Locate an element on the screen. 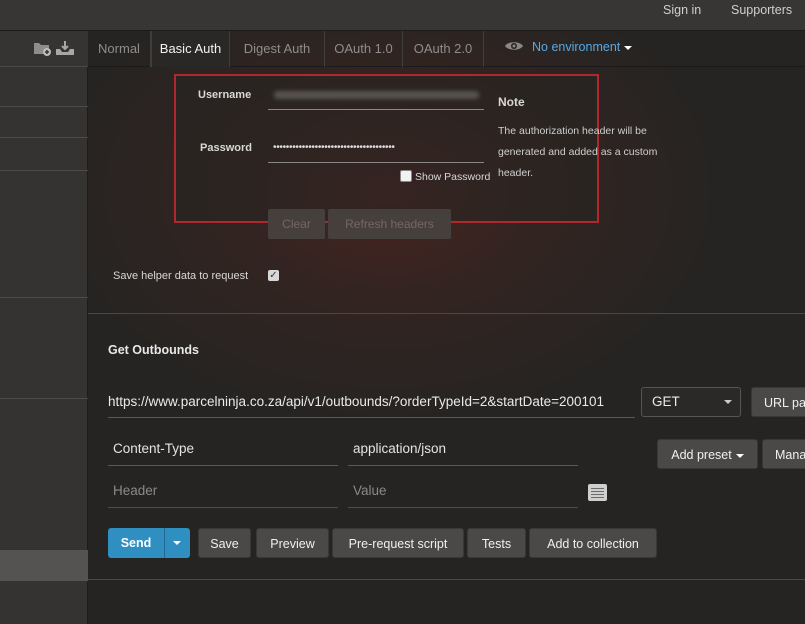 The height and width of the screenshot is (624, 805). sidebar-selected-item is located at coordinates (44, 565).